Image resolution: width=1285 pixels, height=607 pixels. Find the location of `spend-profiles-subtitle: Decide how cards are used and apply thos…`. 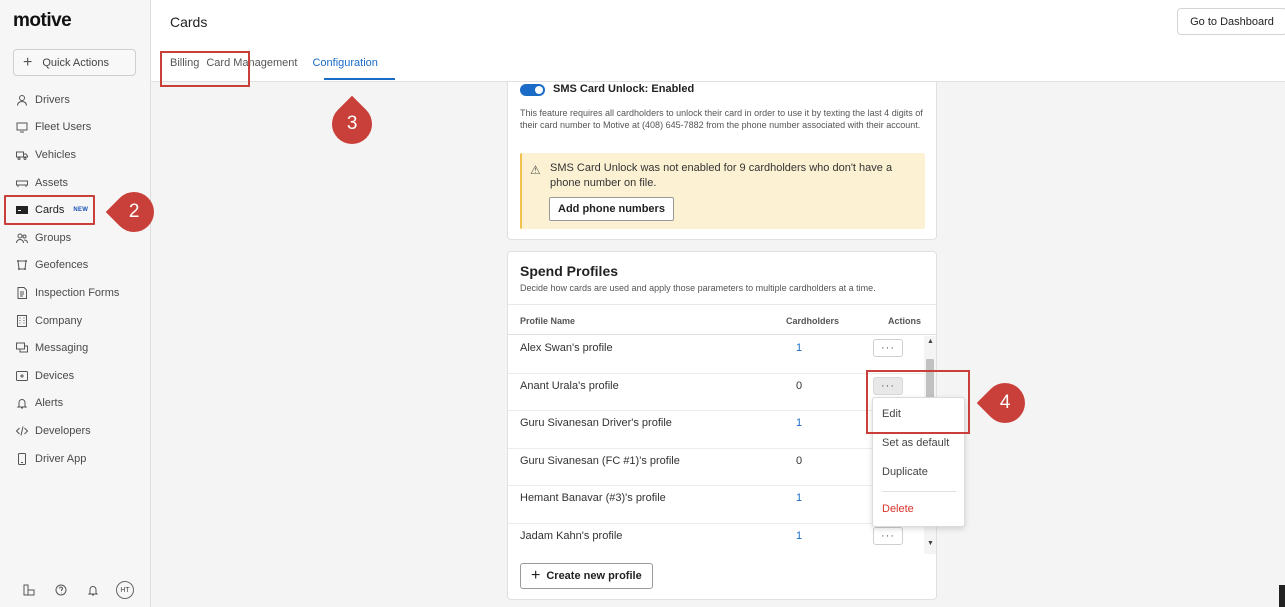

spend-profiles-subtitle: Decide how cards are used and apply thos… is located at coordinates (698, 288).